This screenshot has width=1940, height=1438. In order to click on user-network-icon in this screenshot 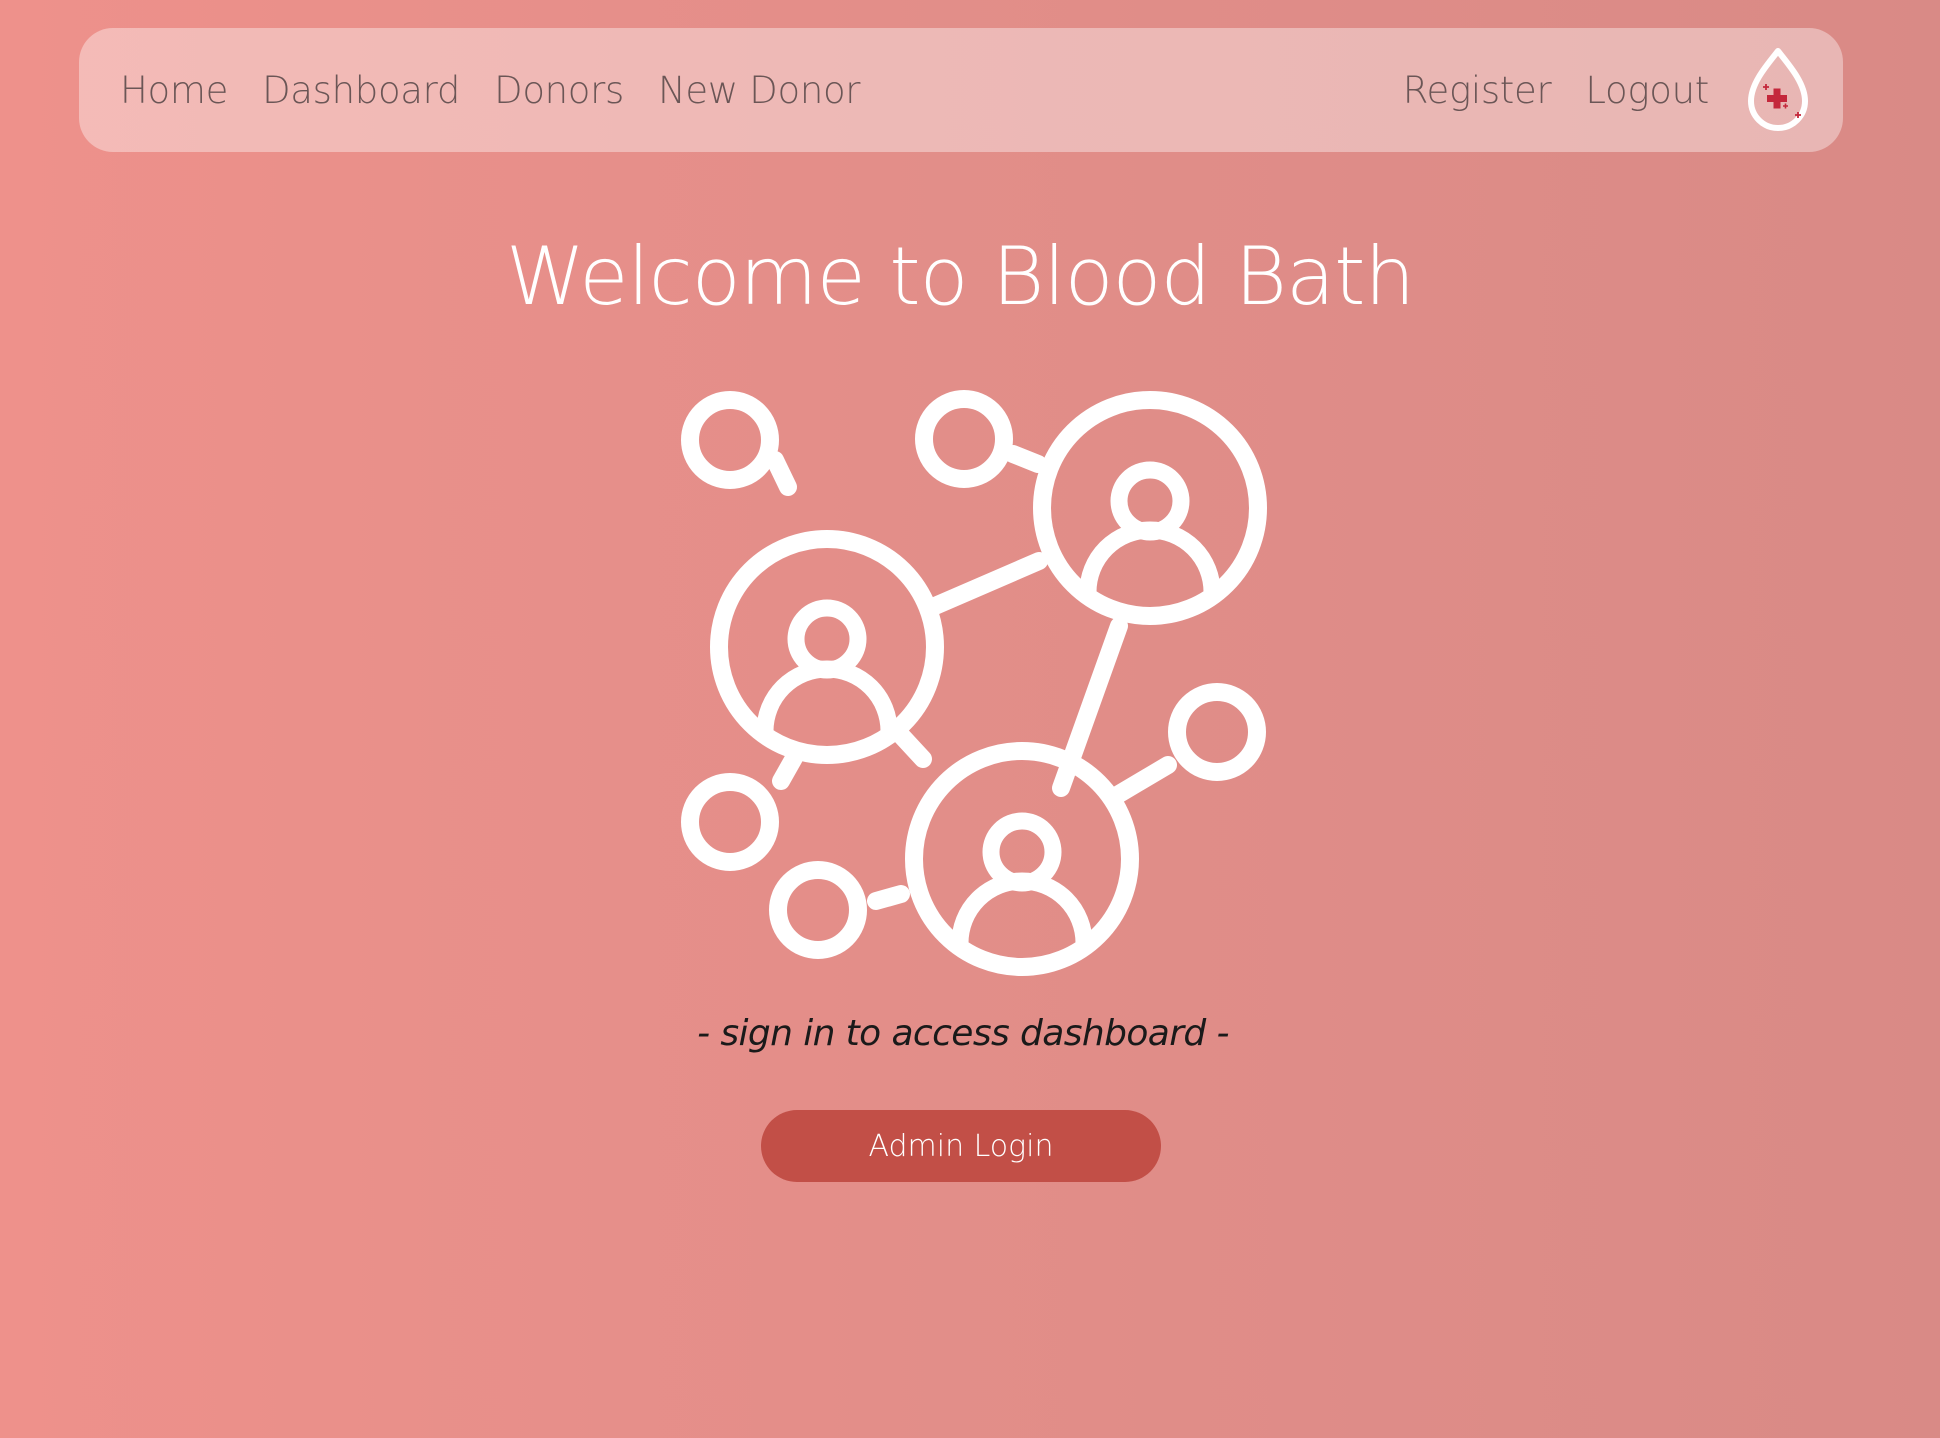, I will do `click(974, 683)`.